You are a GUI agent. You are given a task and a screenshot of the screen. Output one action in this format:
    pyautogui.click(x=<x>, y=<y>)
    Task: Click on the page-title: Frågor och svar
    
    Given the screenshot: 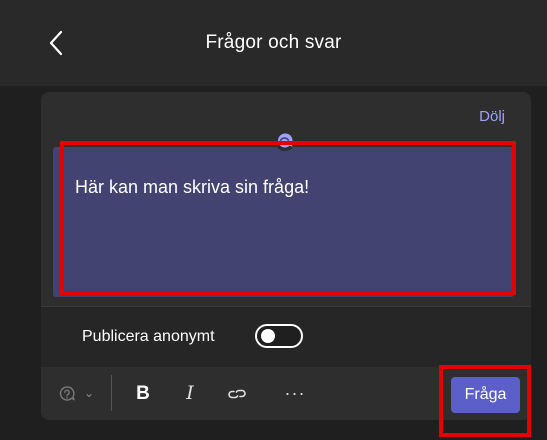 What is the action you would take?
    pyautogui.click(x=273, y=42)
    